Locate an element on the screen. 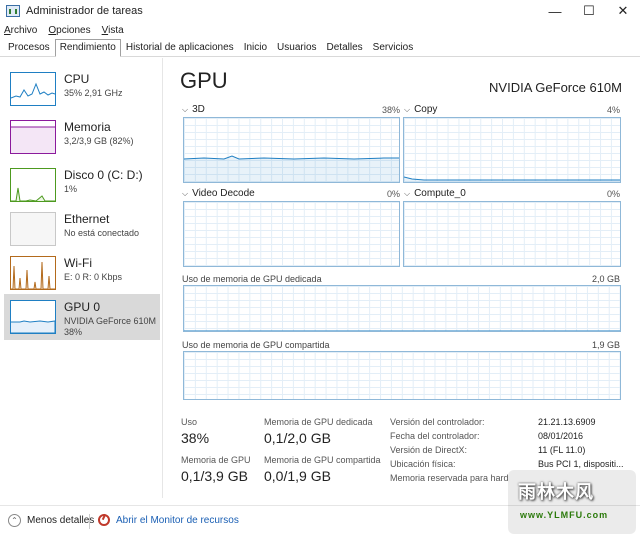 Image resolution: width=640 pixels, height=538 pixels. page-title: GPU is located at coordinates (204, 80).